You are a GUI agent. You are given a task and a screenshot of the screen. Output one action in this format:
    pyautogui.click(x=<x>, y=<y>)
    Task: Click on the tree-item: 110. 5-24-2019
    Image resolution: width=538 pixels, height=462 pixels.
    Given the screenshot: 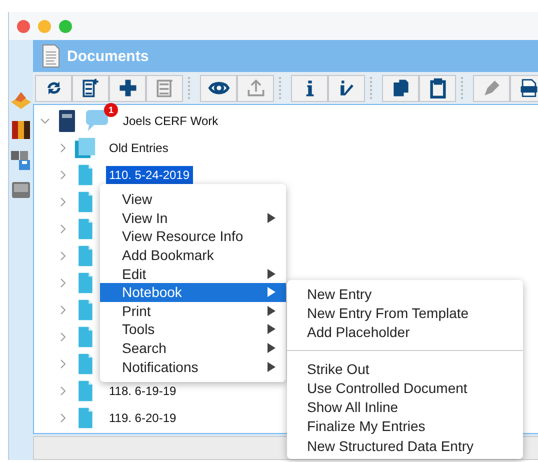 What is the action you would take?
    pyautogui.click(x=149, y=175)
    